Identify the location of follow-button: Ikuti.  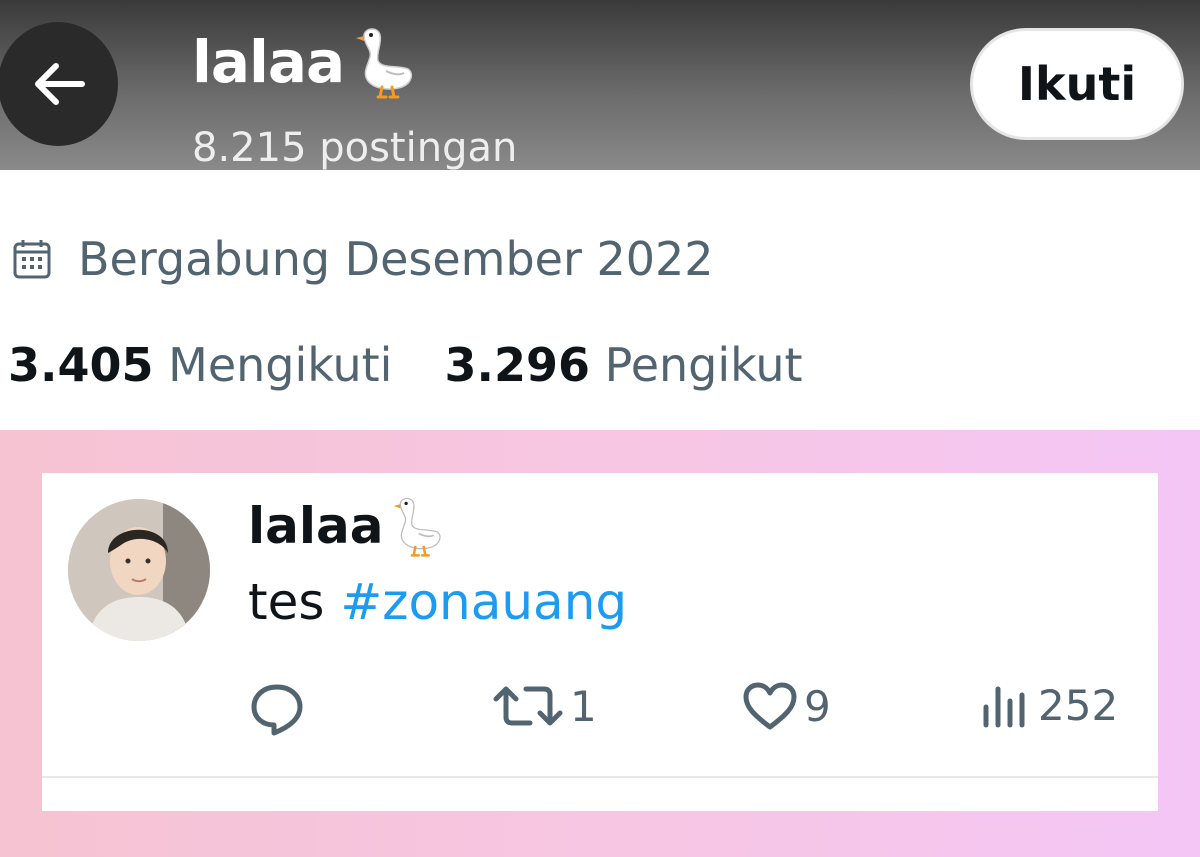
(1077, 84).